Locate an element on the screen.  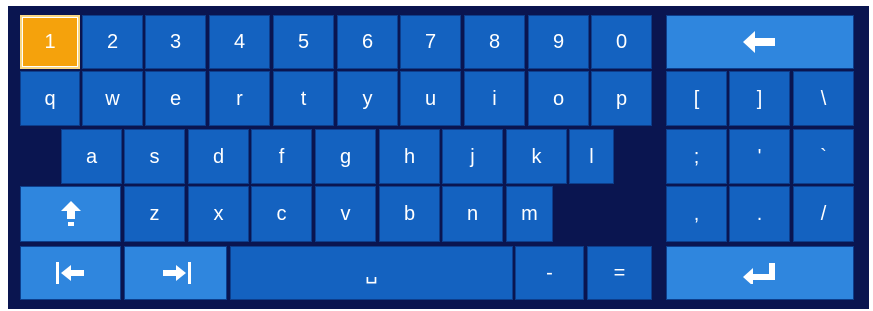
key-label: r is located at coordinates (239, 98).